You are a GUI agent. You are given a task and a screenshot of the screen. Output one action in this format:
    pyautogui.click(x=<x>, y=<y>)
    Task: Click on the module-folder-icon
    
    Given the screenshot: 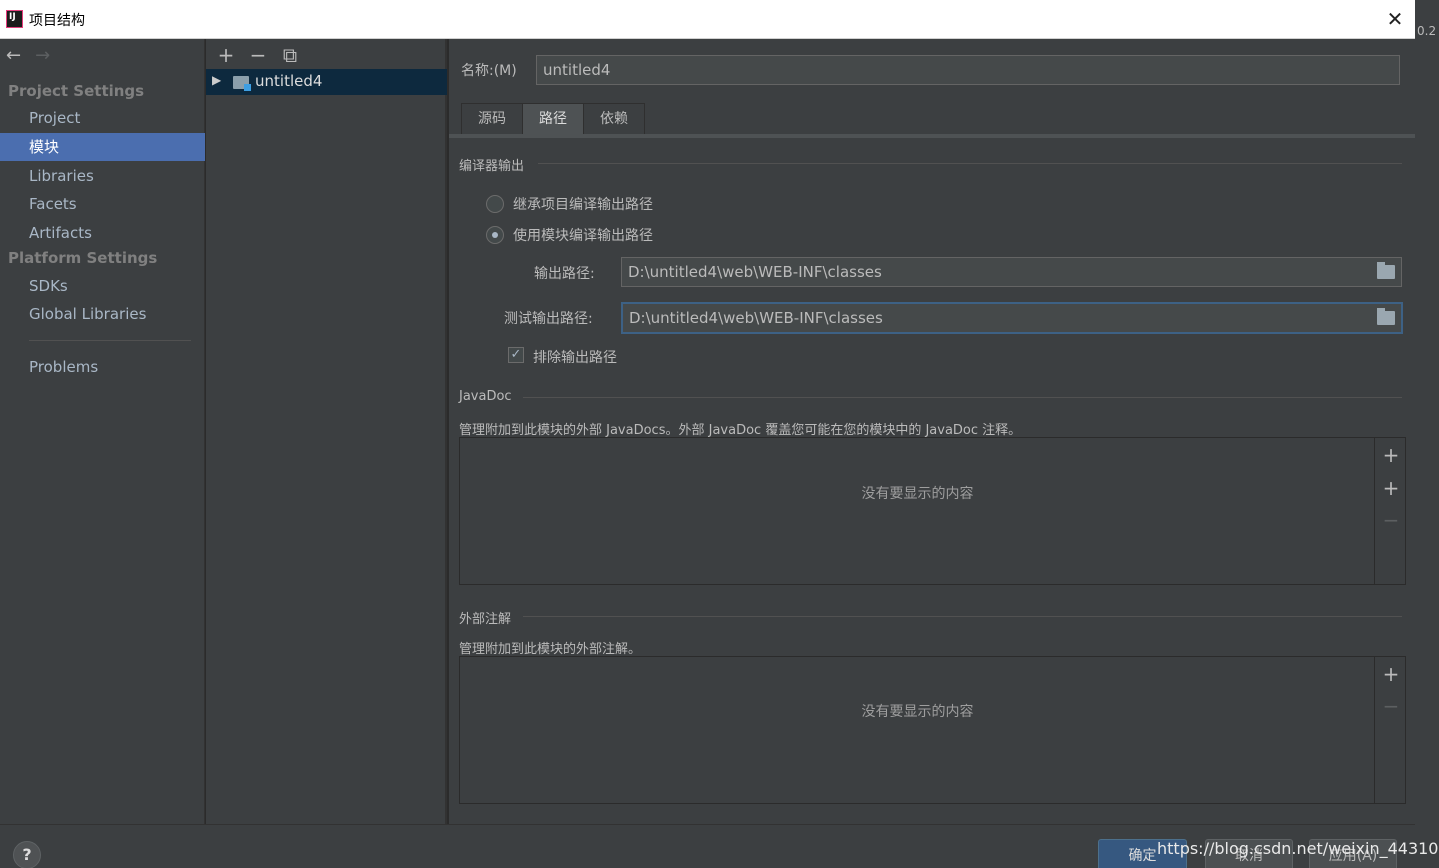 What is the action you would take?
    pyautogui.click(x=242, y=83)
    